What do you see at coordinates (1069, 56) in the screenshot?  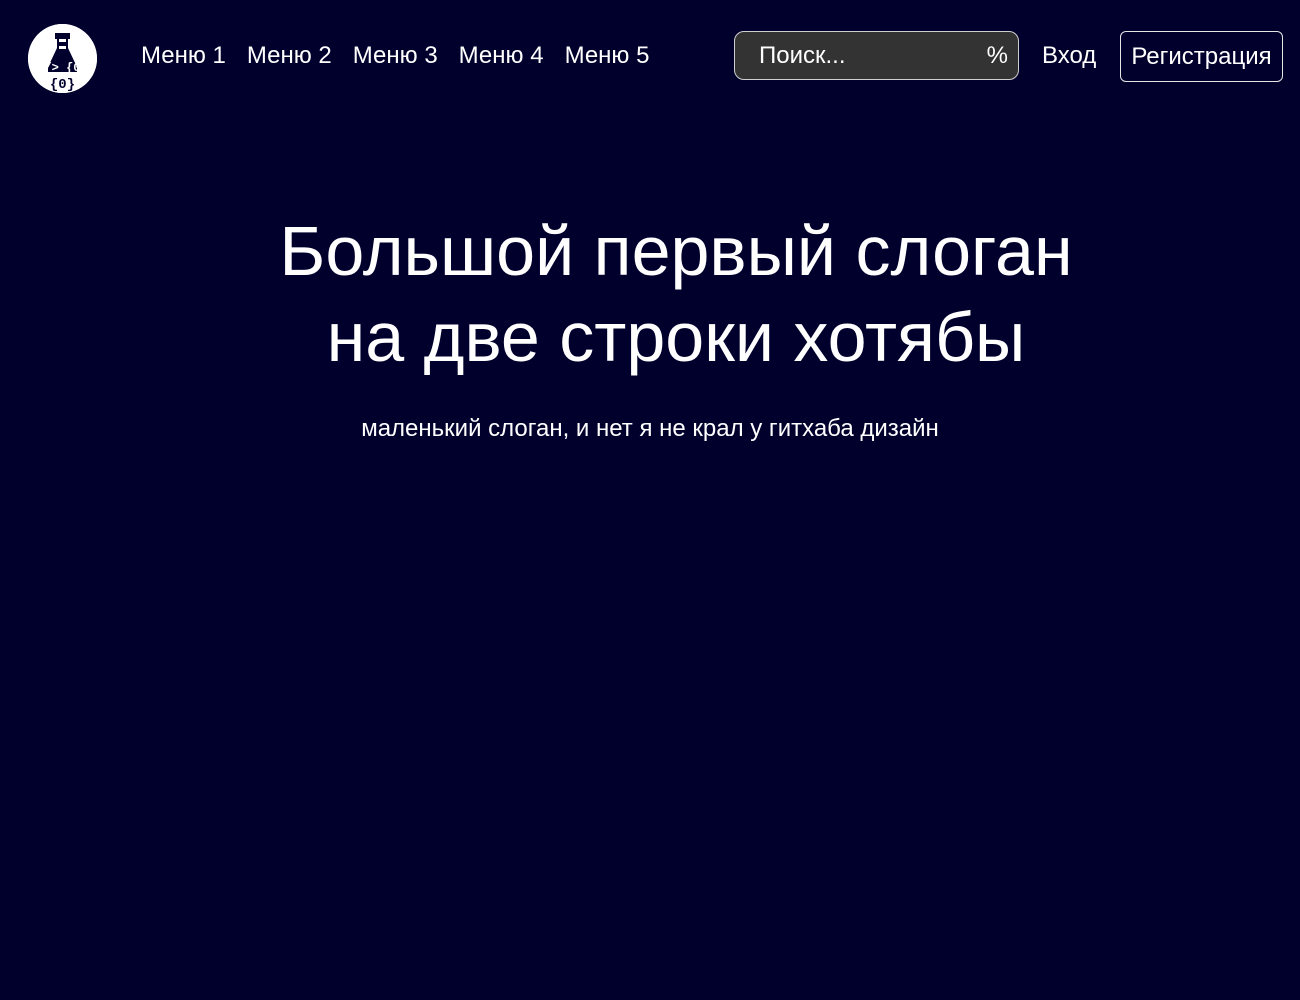 I see `signin-link: Вход` at bounding box center [1069, 56].